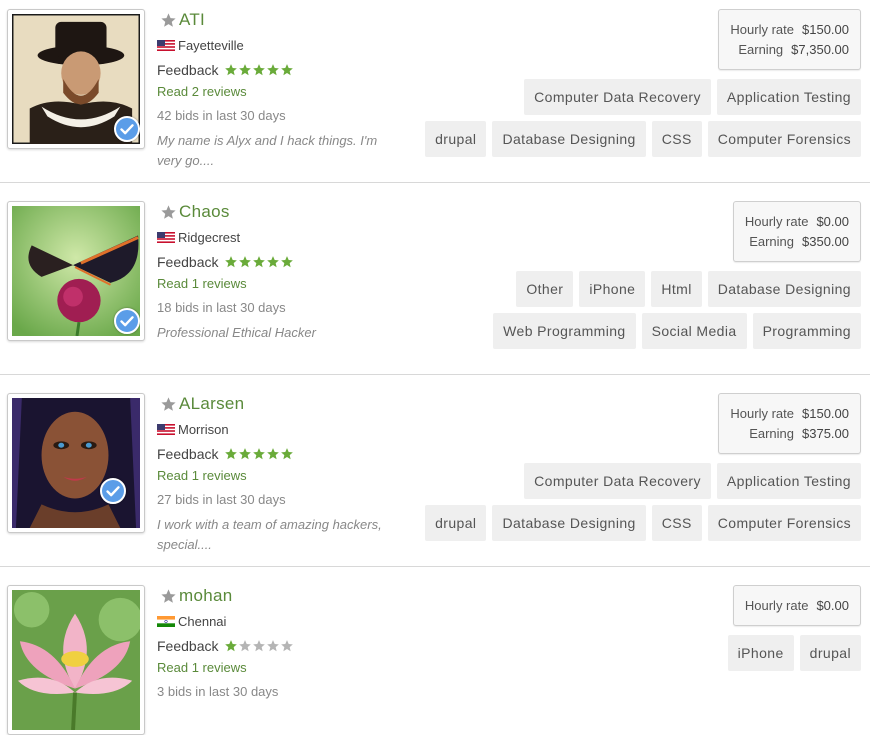 The image size is (870, 735). Describe the element at coordinates (789, 39) in the screenshot. I see `rate-box: Hourly rate $150.00 Earning $7,350.00` at that location.